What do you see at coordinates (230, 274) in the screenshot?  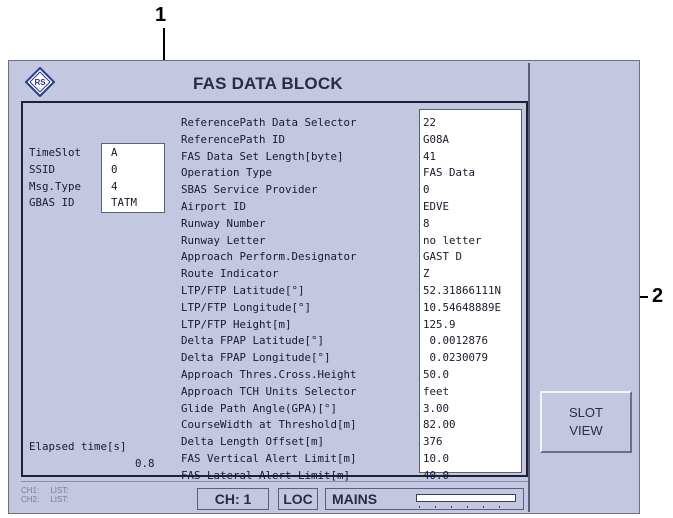 I see `field-label: Route Indicator` at bounding box center [230, 274].